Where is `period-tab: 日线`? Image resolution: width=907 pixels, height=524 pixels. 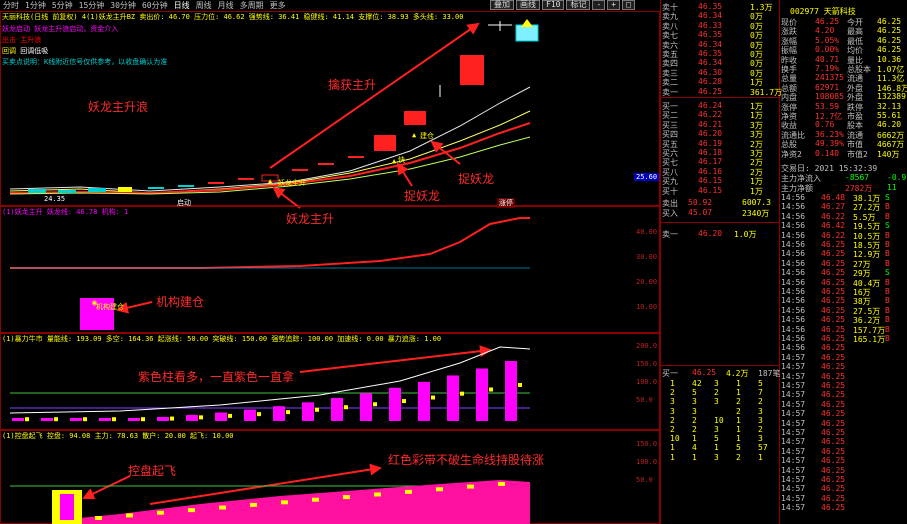 period-tab: 日线 is located at coordinates (182, 5).